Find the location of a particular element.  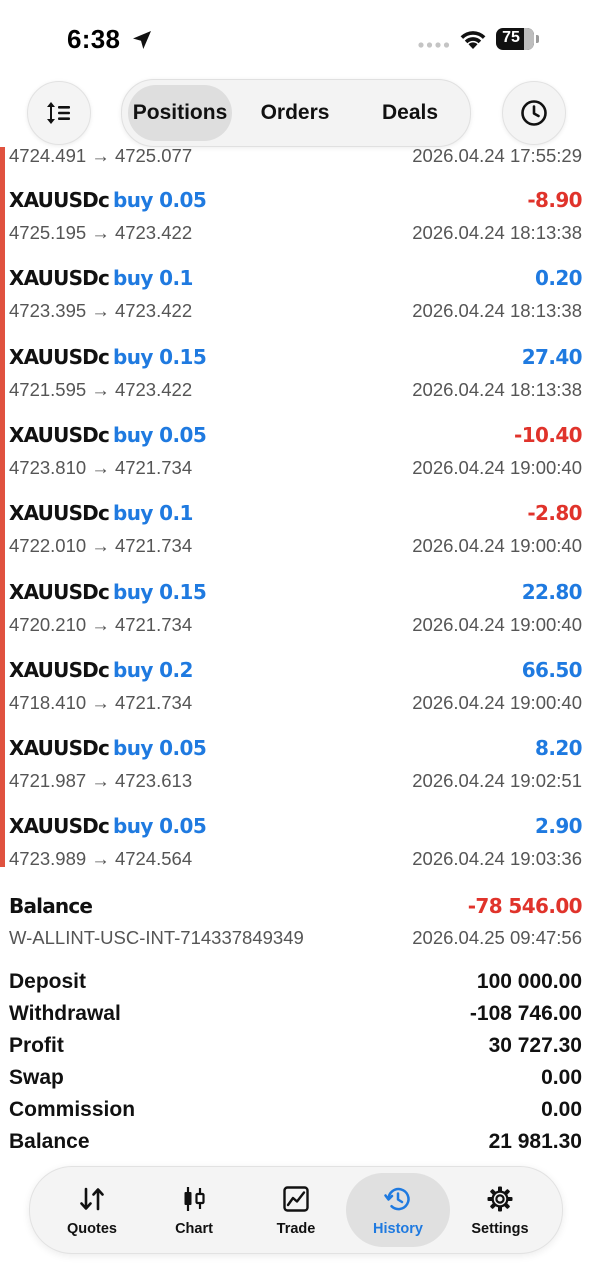

battery-icon: 75 is located at coordinates (518, 39).